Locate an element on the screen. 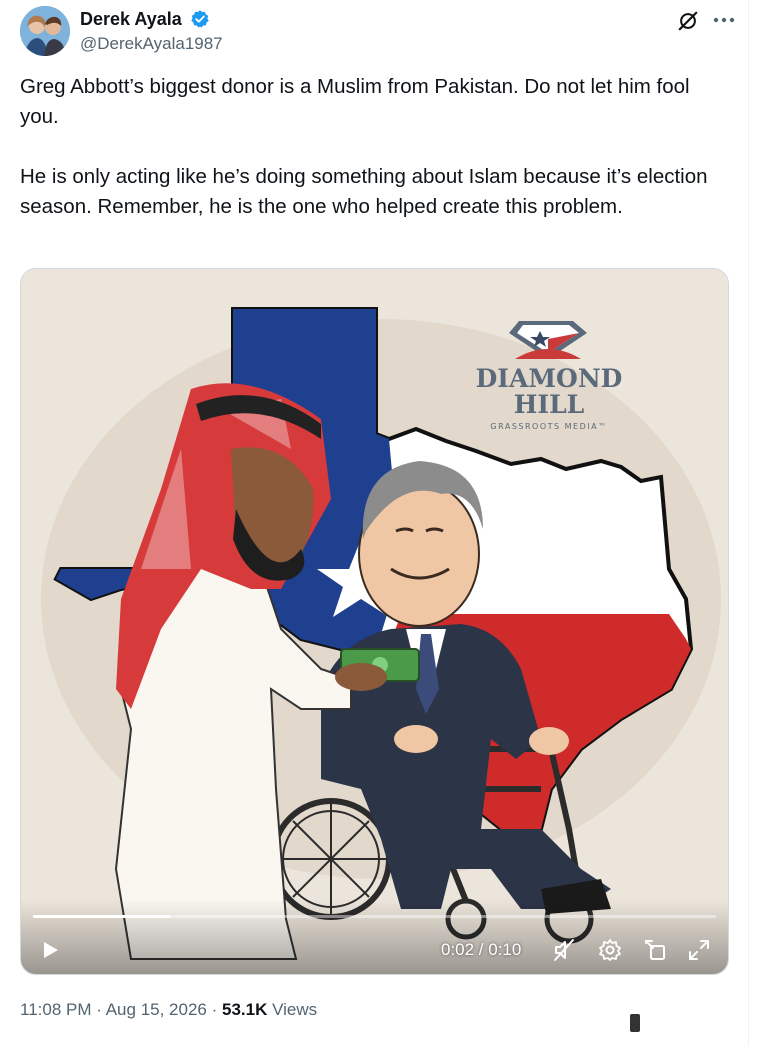  progress-fill is located at coordinates (101, 916).